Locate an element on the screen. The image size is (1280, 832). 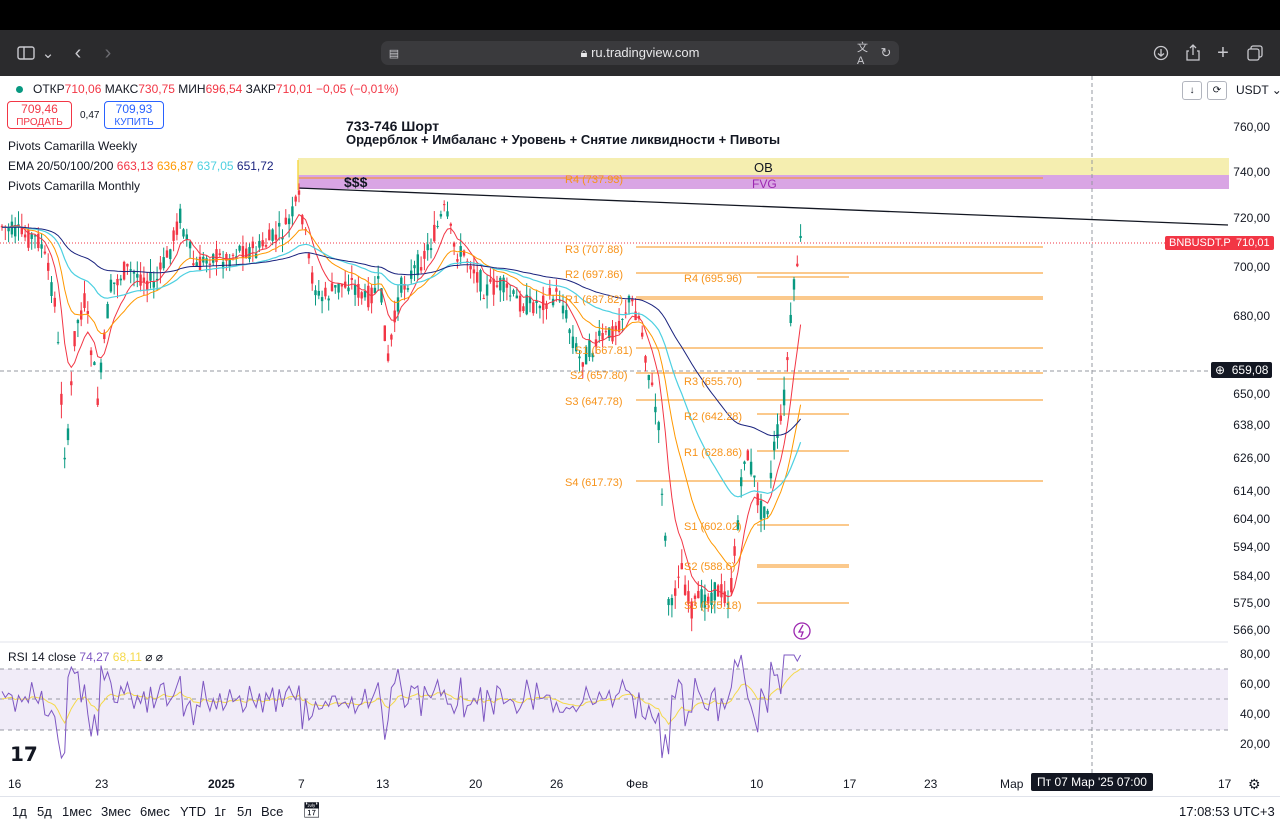
timeframe-button: Все is located at coordinates (272, 811).